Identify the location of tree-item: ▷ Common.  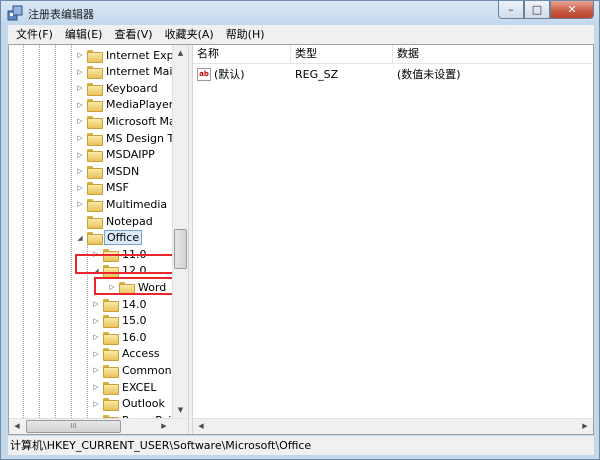
(132, 370).